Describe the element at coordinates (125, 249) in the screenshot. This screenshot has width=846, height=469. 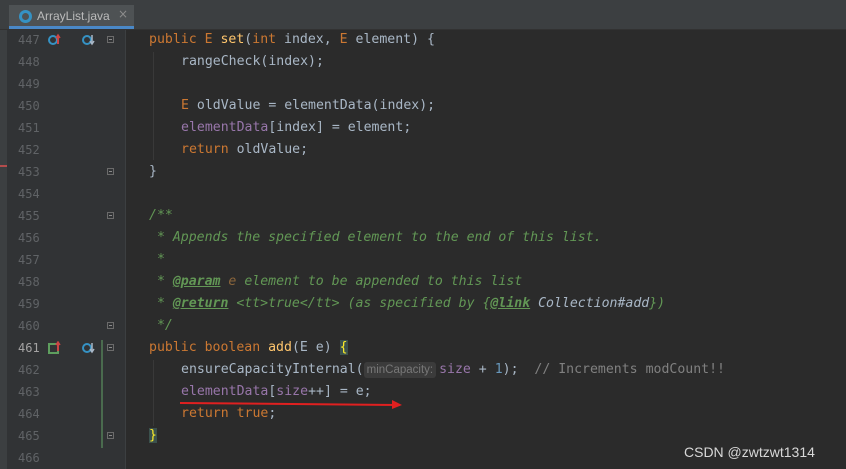
I see `gutter-divider` at that location.